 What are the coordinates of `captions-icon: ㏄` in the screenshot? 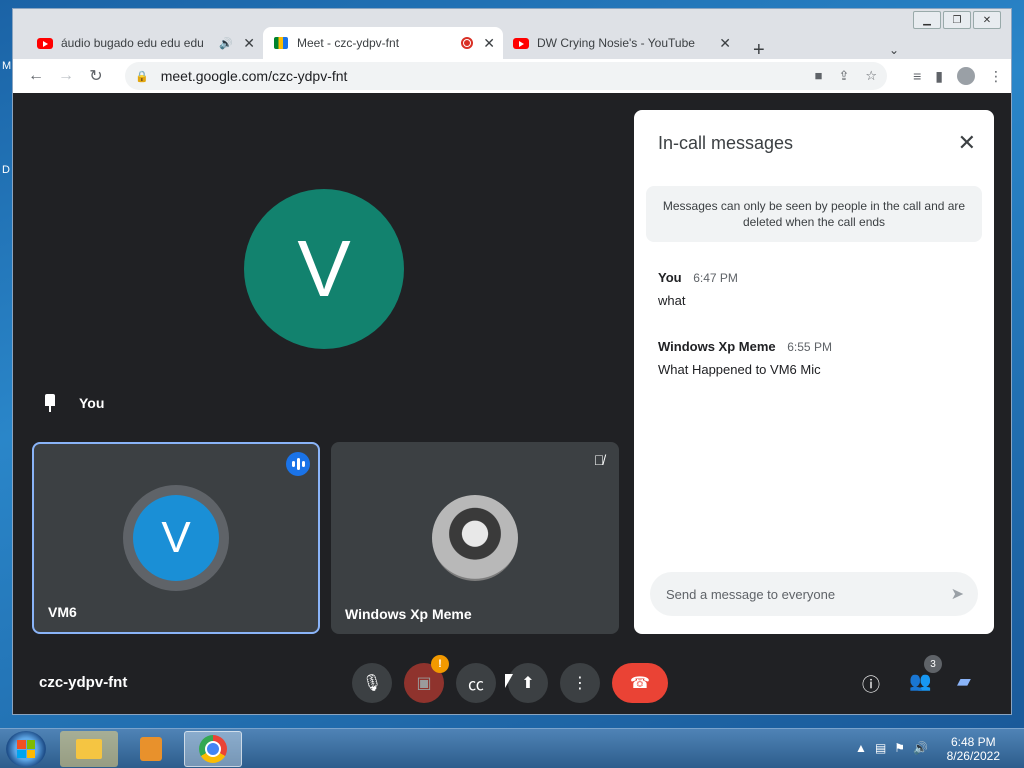 It's located at (475, 685).